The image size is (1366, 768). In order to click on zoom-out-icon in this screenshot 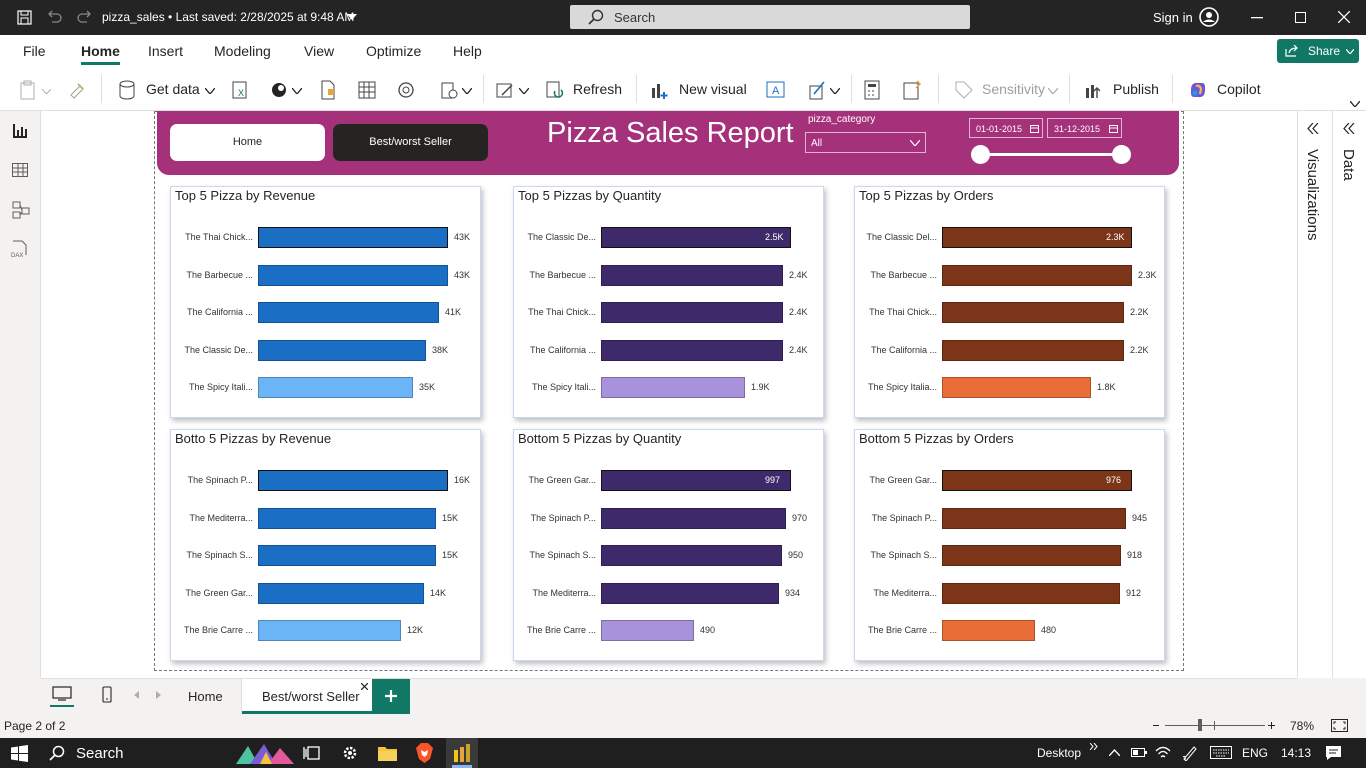, I will do `click(1156, 726)`.